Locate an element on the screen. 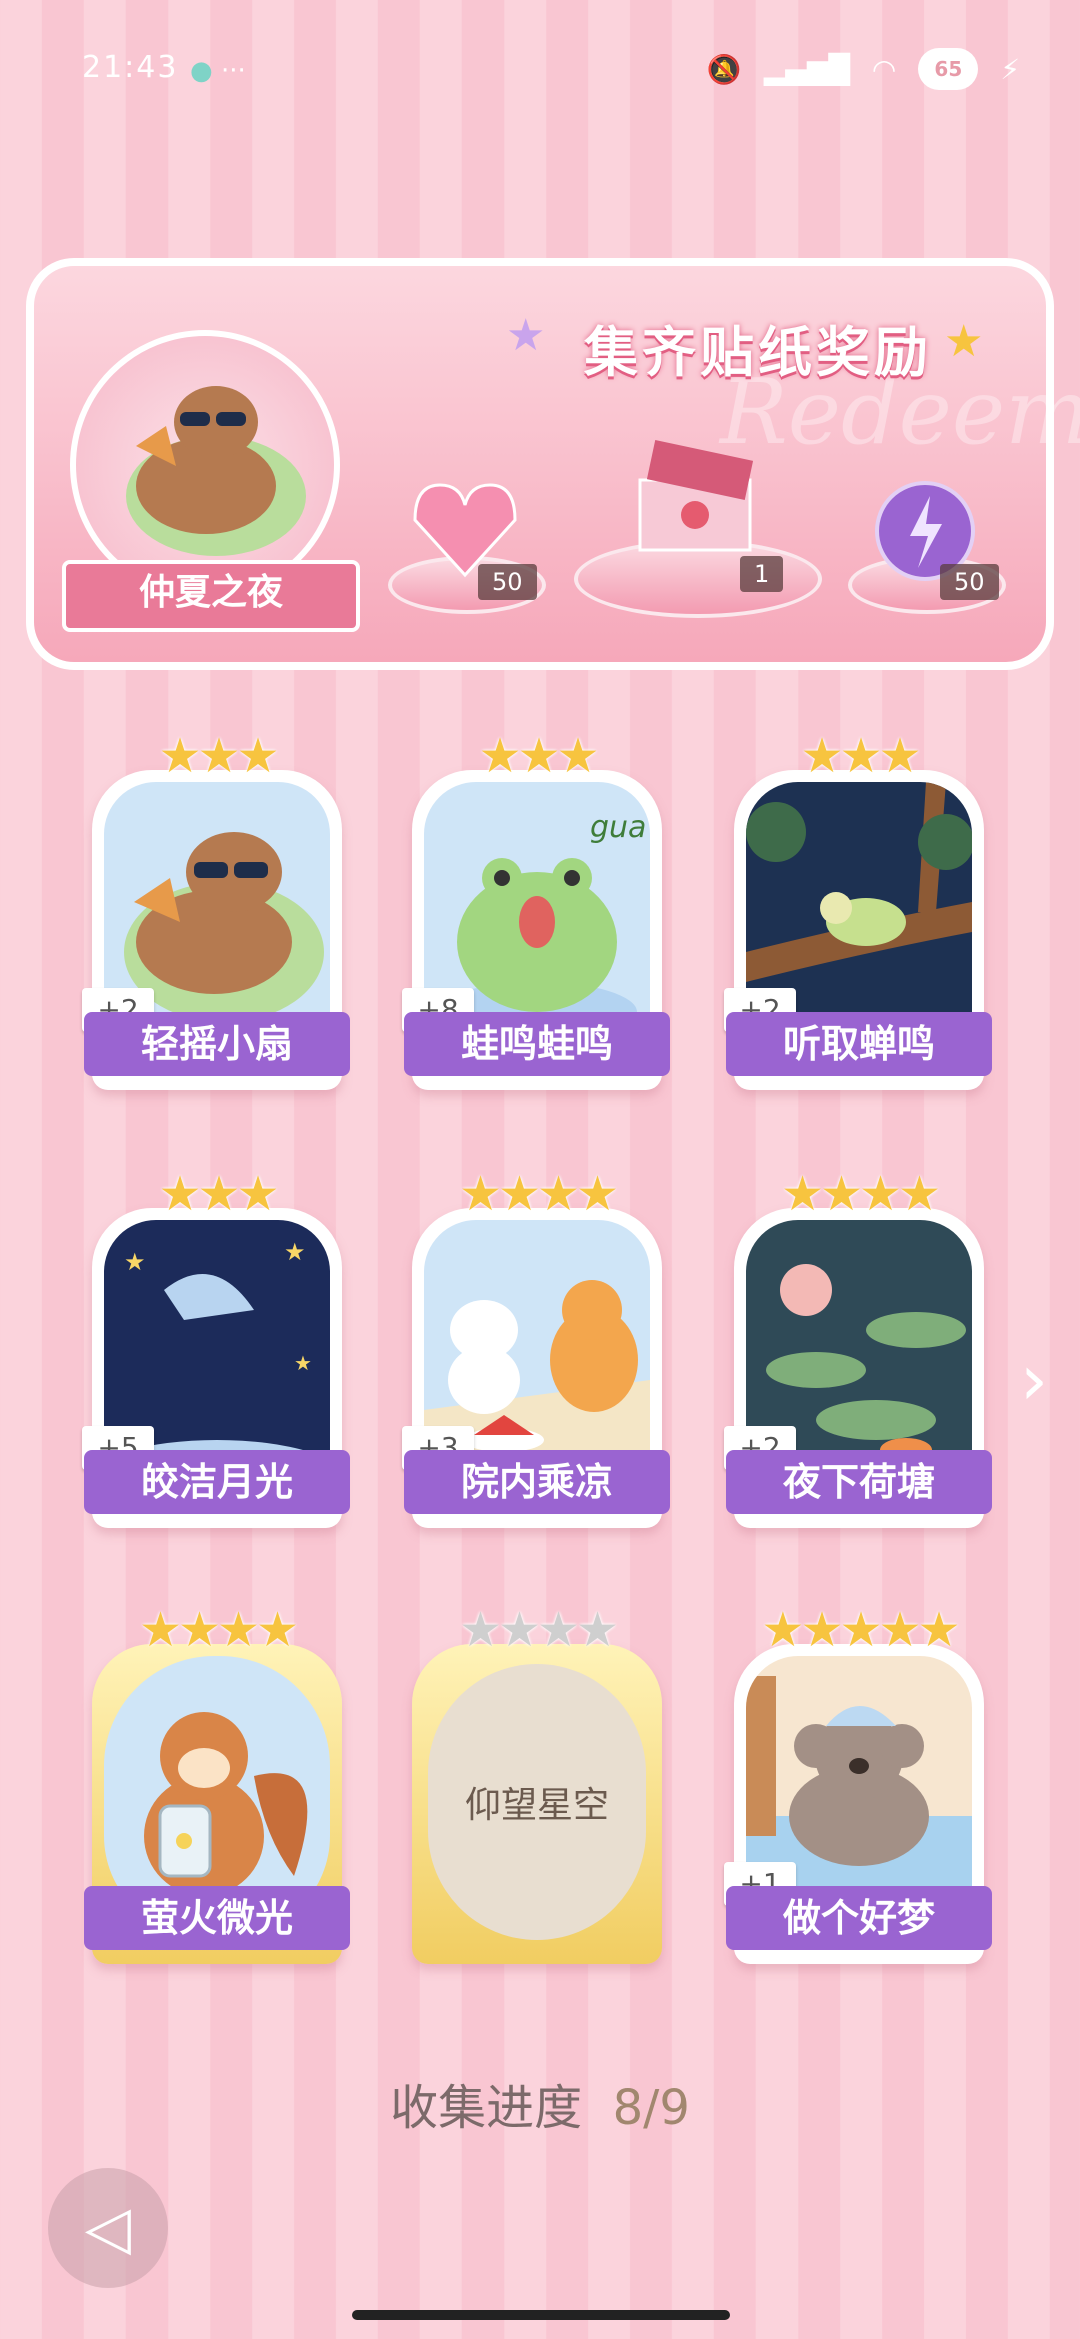 The image size is (1080, 2339). back-button: ◁ is located at coordinates (108, 2228).